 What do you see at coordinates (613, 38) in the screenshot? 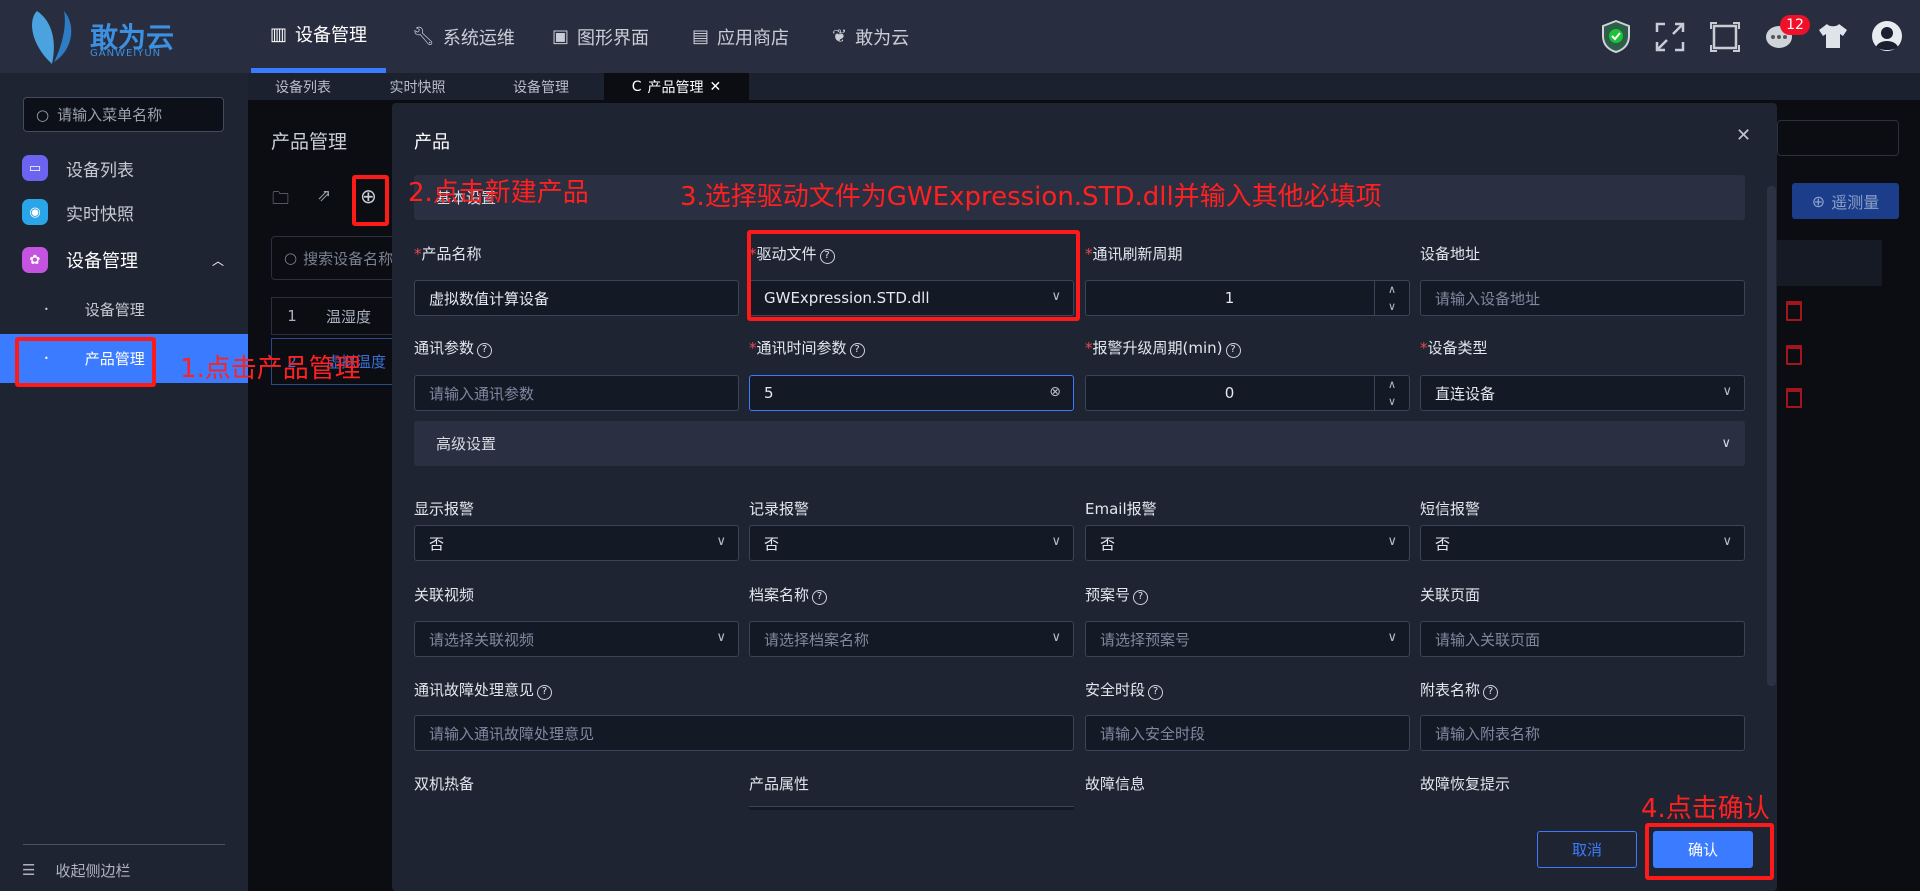
I see `nav-label: 图形界面` at bounding box center [613, 38].